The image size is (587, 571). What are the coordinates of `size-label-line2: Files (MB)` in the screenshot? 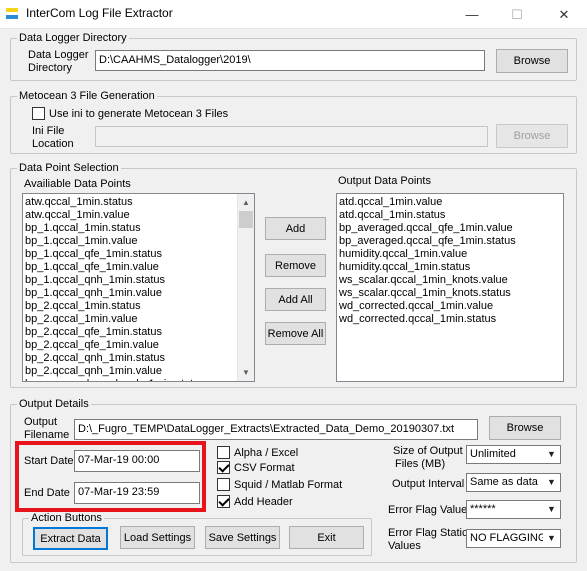 It's located at (420, 464).